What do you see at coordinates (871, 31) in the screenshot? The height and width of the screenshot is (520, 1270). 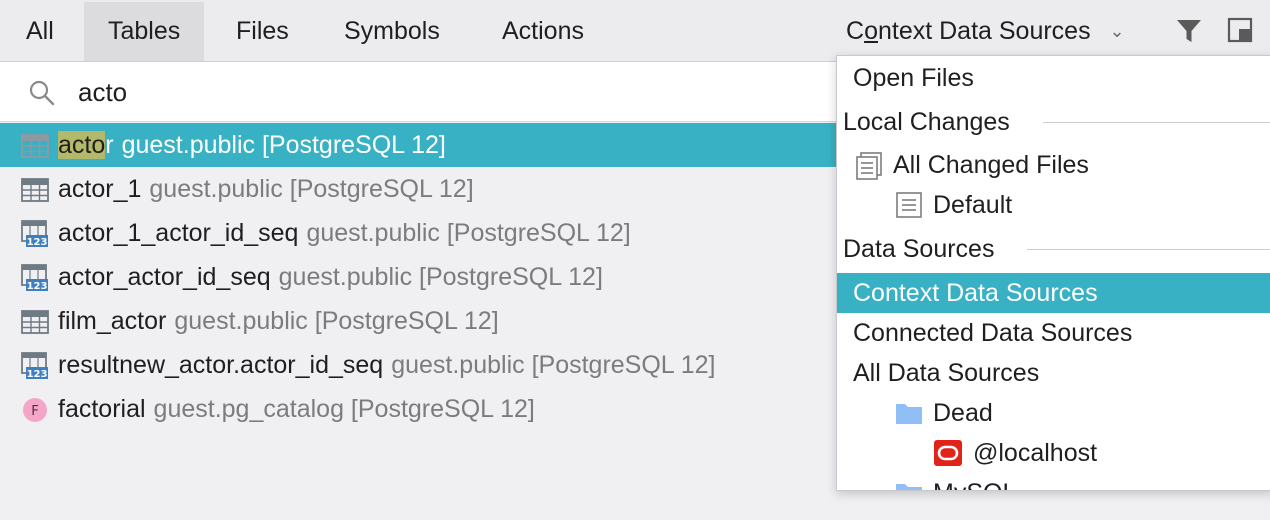 I see `dropdown-label-mnemonic: o` at bounding box center [871, 31].